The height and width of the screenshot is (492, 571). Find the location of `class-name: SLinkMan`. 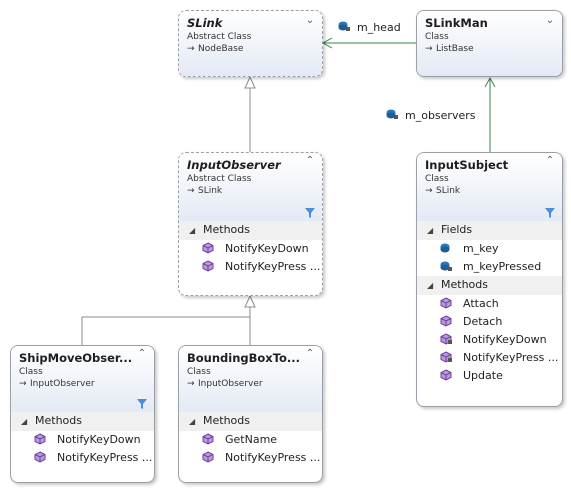

class-name: SLinkMan is located at coordinates (456, 23).